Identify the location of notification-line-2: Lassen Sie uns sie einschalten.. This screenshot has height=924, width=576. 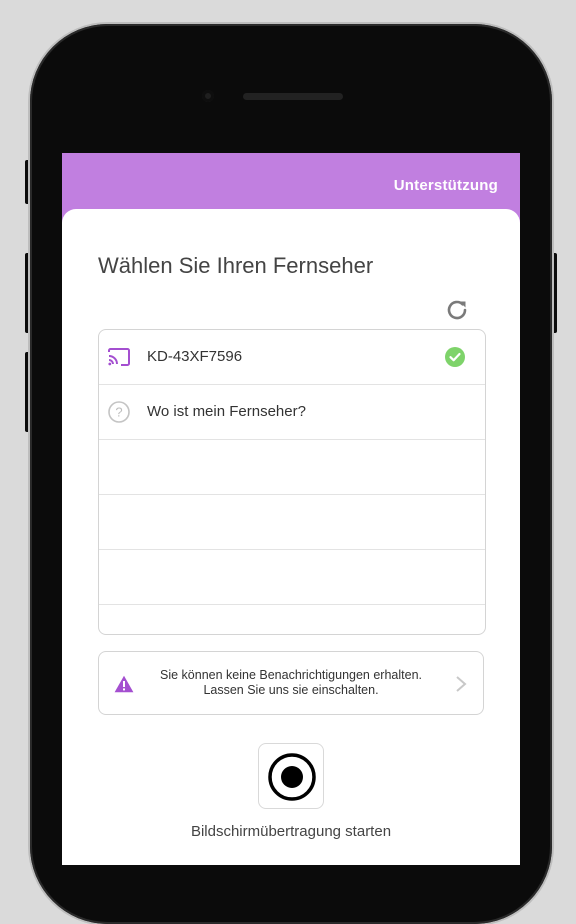
(291, 690).